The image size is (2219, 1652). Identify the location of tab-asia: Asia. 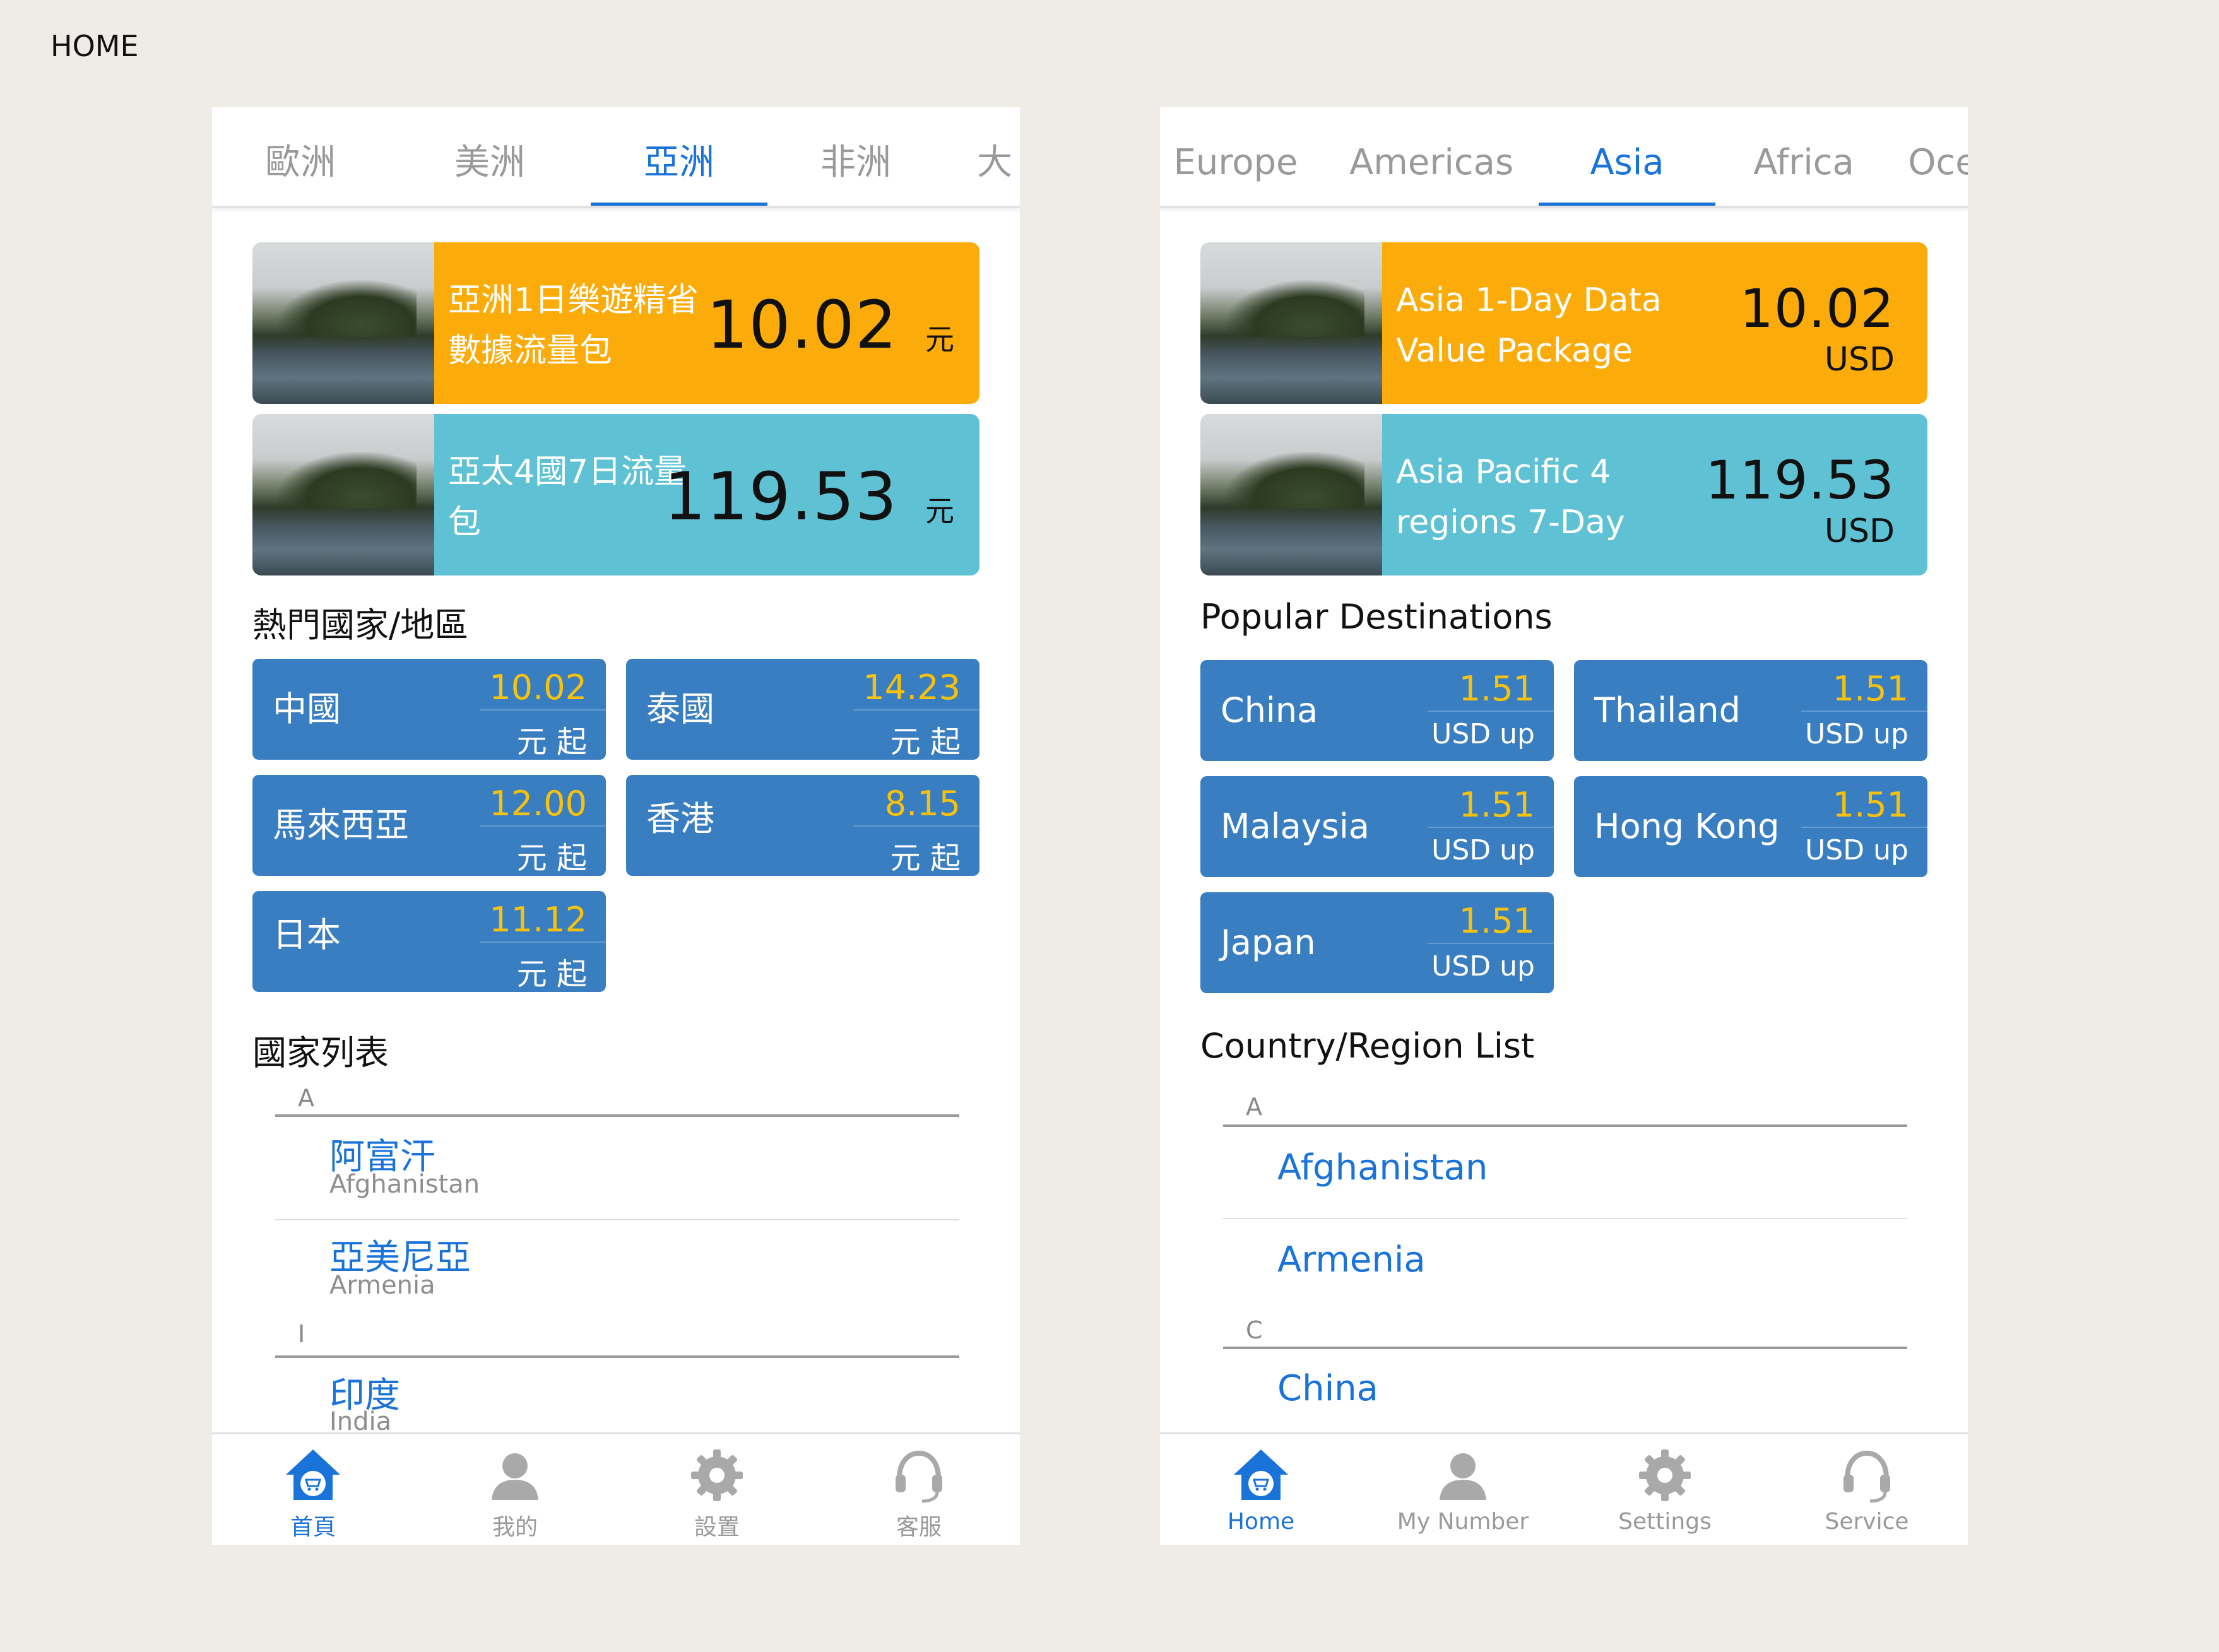
(1627, 156).